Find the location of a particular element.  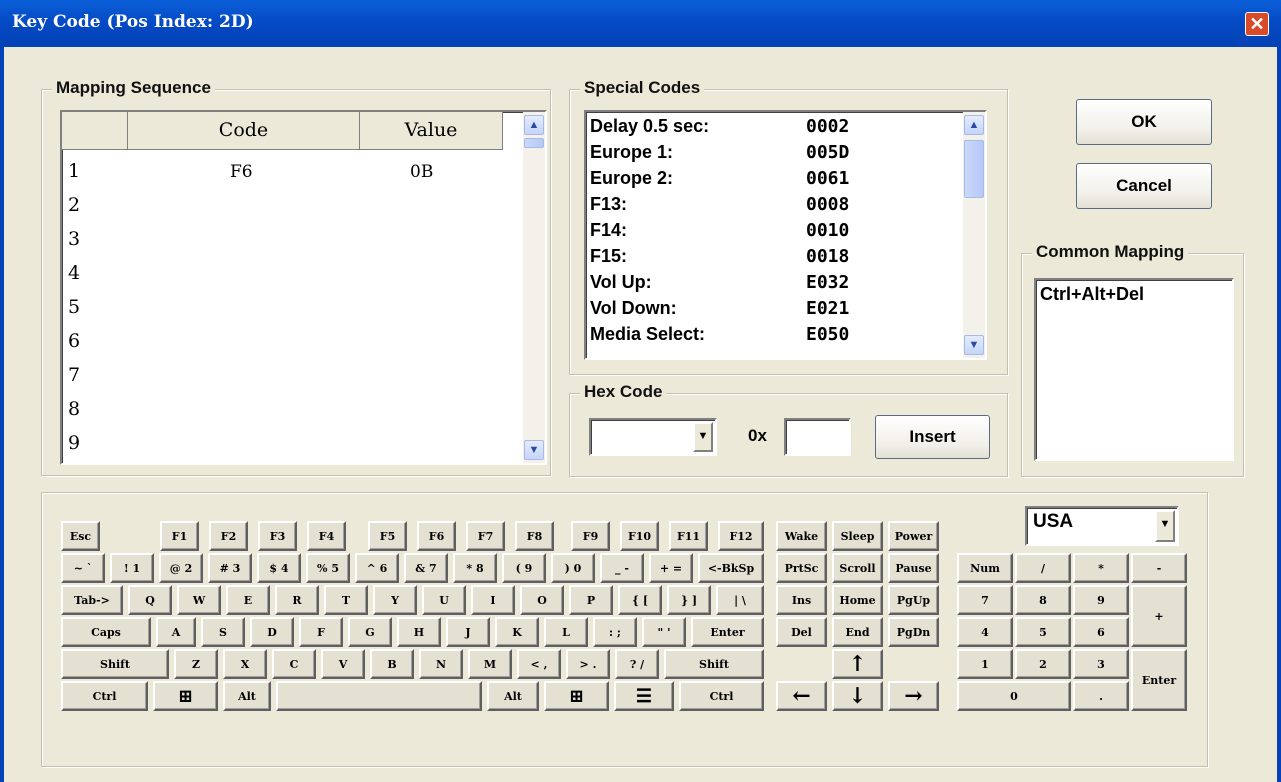

key-u: U is located at coordinates (444, 600).